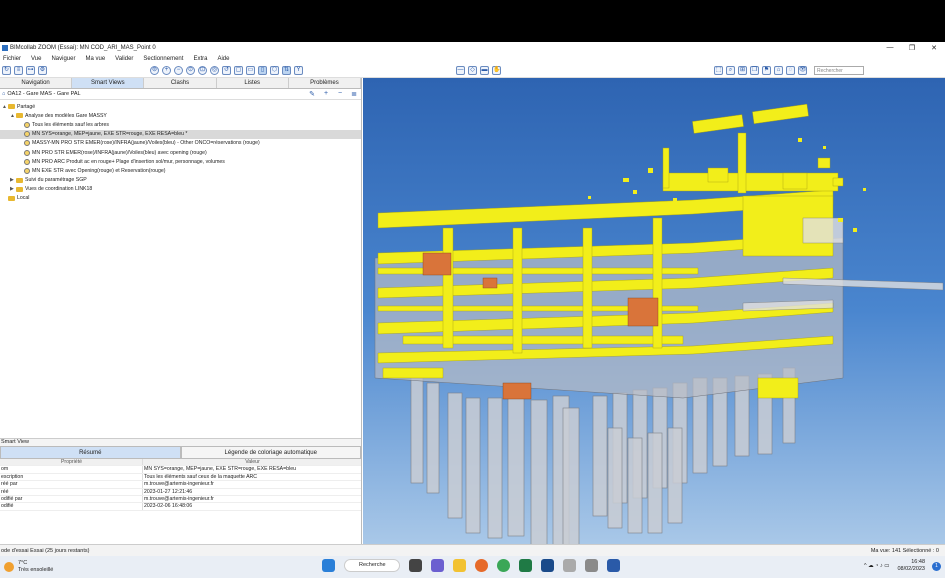 The image size is (945, 578). What do you see at coordinates (178, 70) in the screenshot?
I see `zoom-out-icon: −` at bounding box center [178, 70].